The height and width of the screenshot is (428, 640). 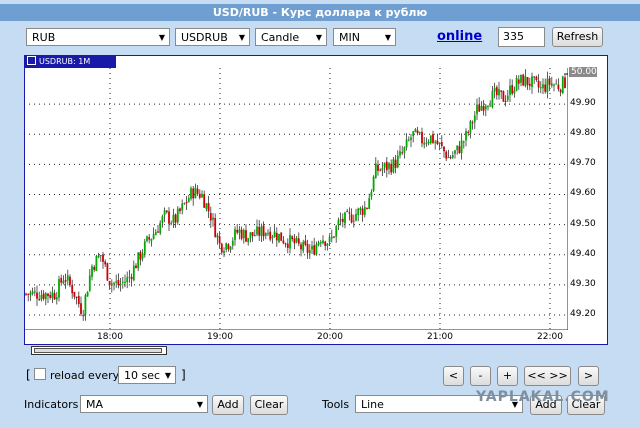 What do you see at coordinates (291, 37) in the screenshot?
I see `chart-type-select: Candle ▼` at bounding box center [291, 37].